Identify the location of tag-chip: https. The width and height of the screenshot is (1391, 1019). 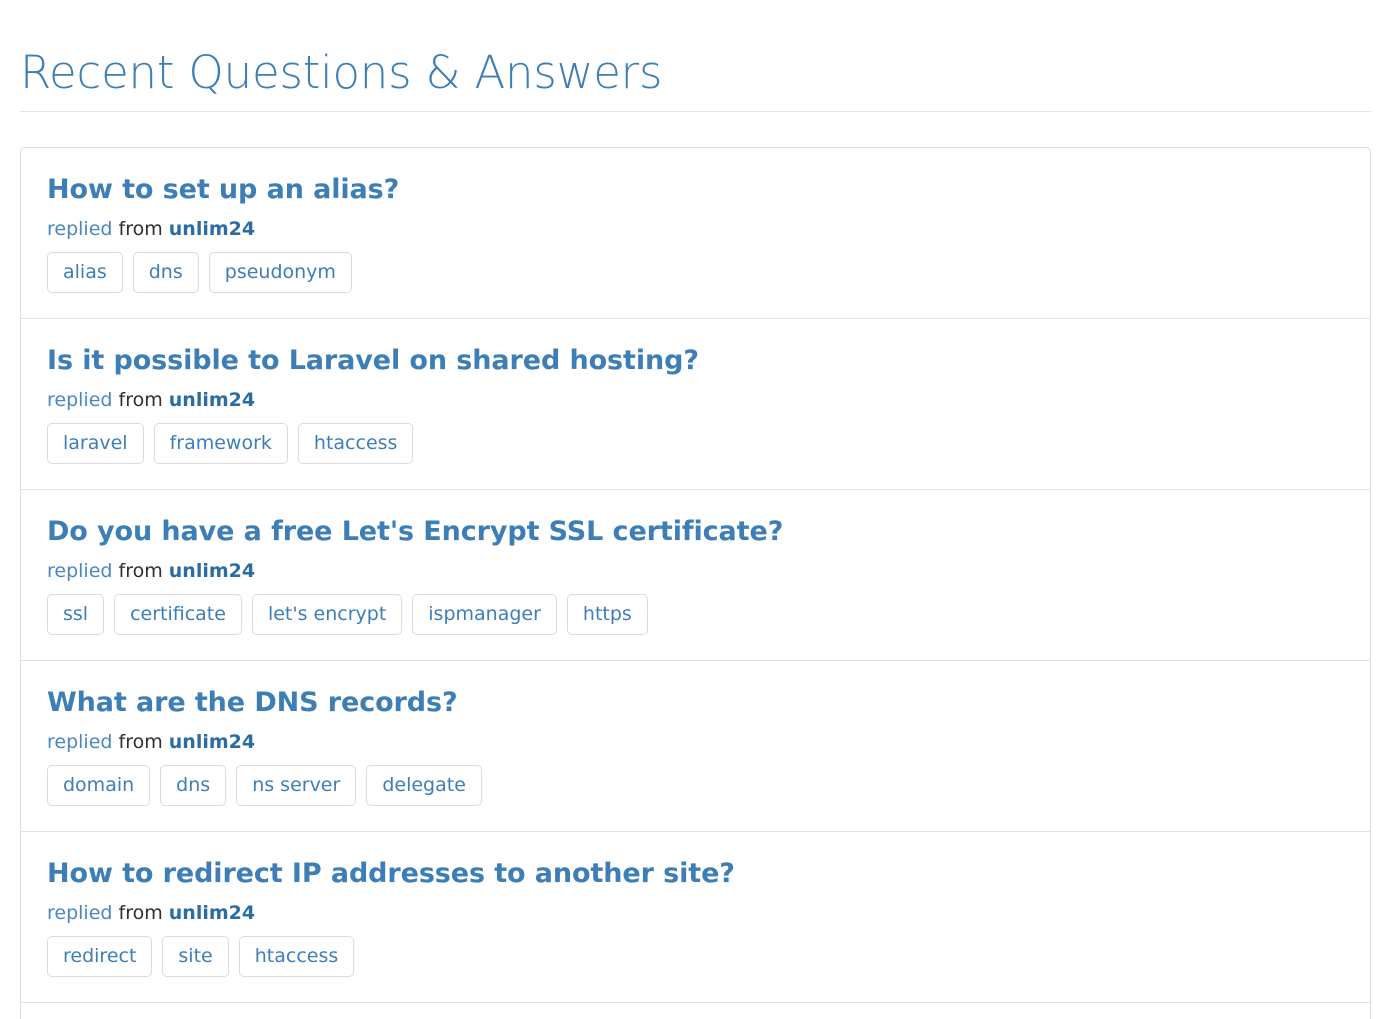
(607, 614).